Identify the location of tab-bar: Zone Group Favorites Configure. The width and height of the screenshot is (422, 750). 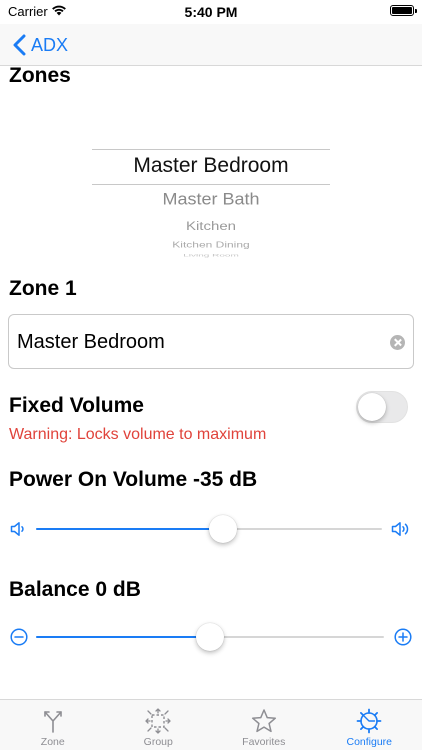
(211, 724).